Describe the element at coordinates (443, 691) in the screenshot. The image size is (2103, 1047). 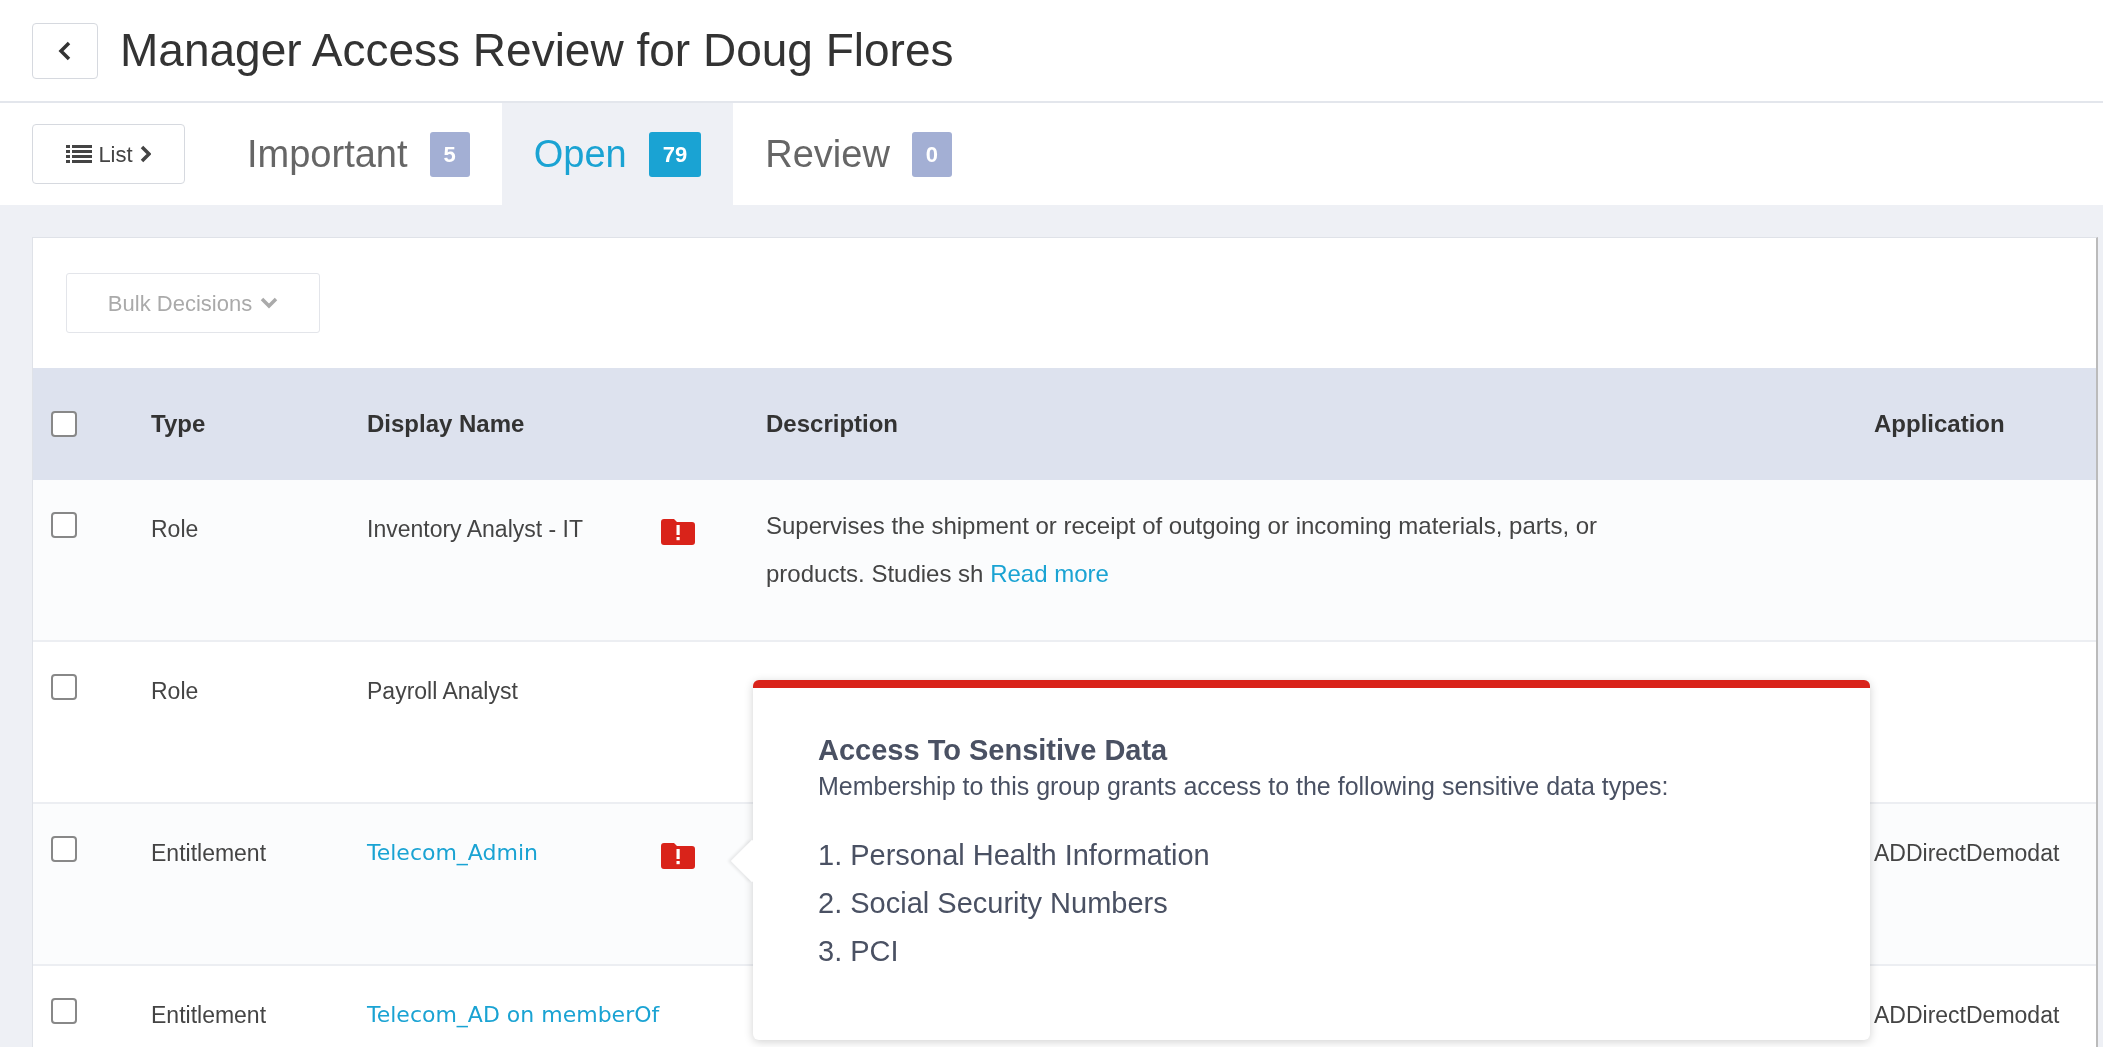
I see `display-name-cell-text: Payroll Analyst` at that location.